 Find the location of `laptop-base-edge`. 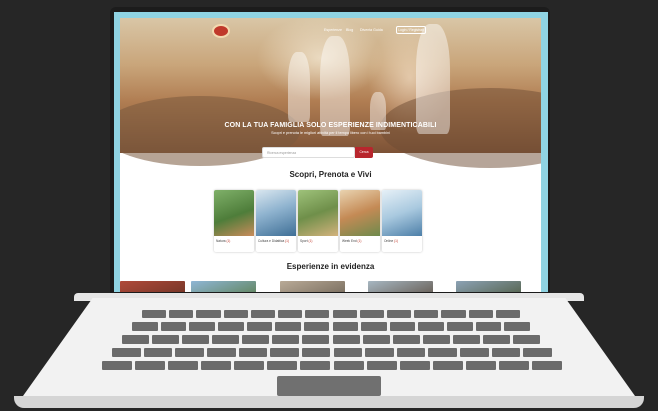

laptop-base-edge is located at coordinates (329, 402).